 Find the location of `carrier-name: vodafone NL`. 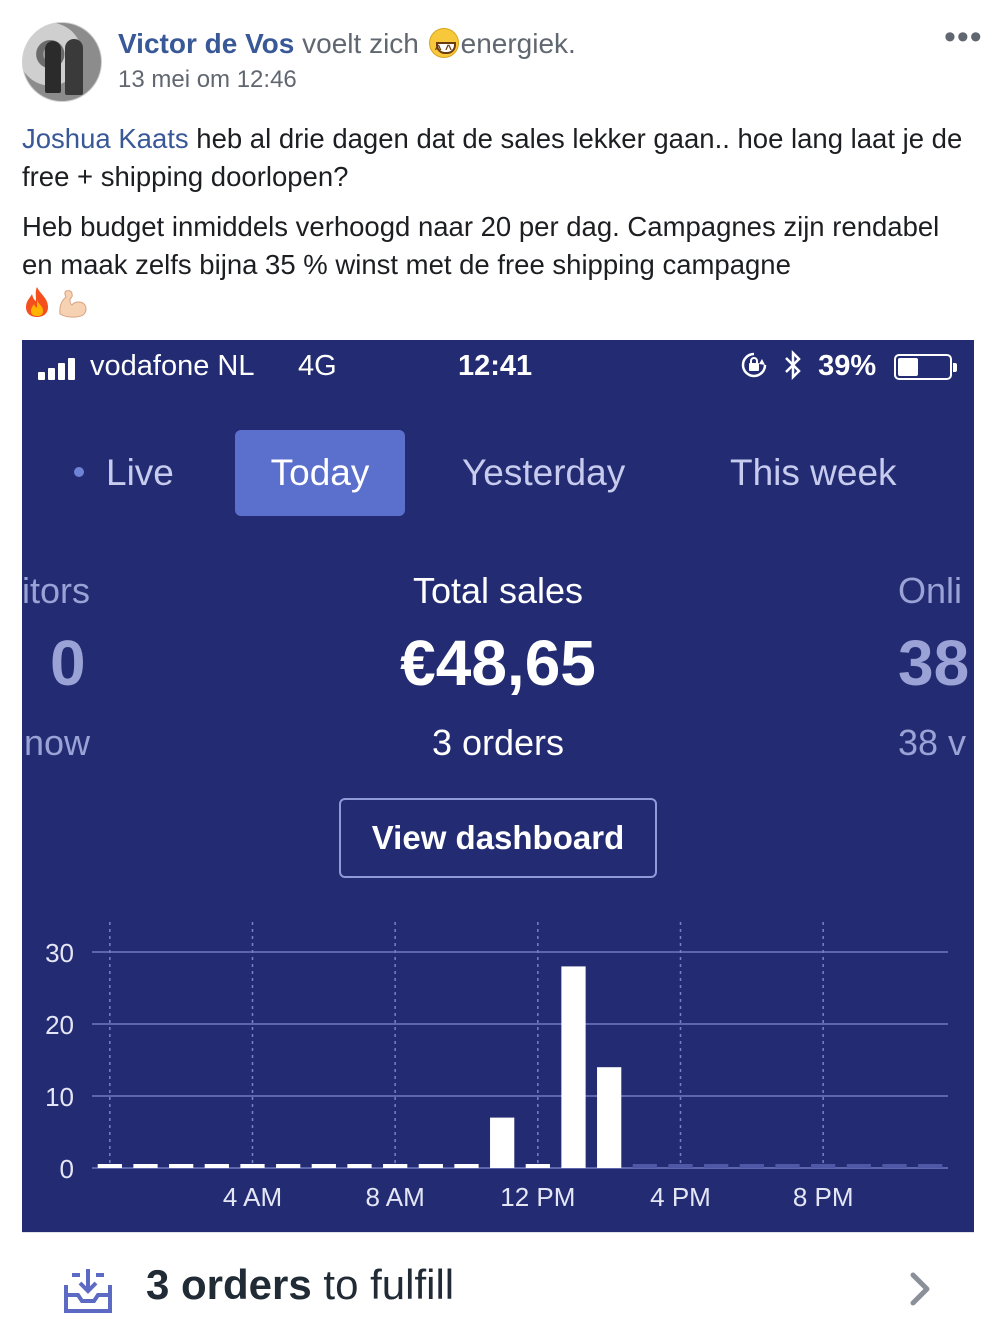

carrier-name: vodafone NL is located at coordinates (172, 366).